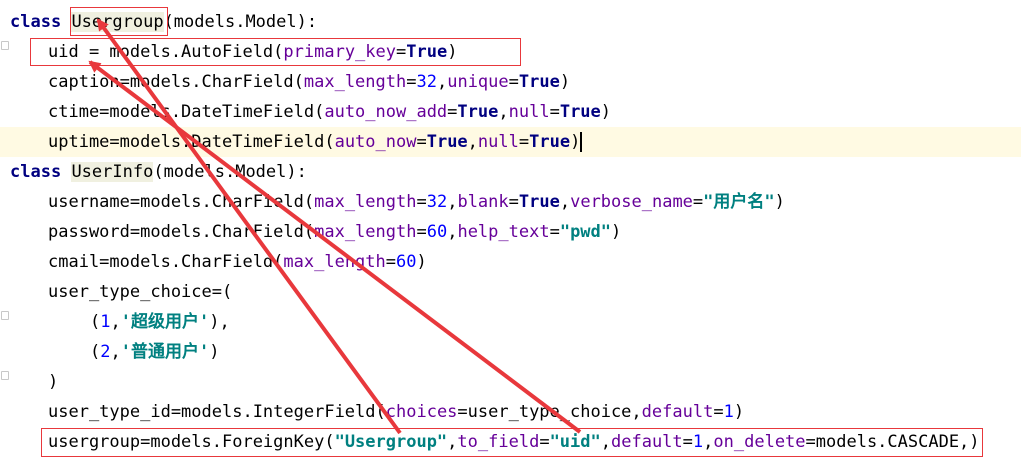 This screenshot has height=469, width=1021. I want to click on code-token: on_delete, so click(759, 442).